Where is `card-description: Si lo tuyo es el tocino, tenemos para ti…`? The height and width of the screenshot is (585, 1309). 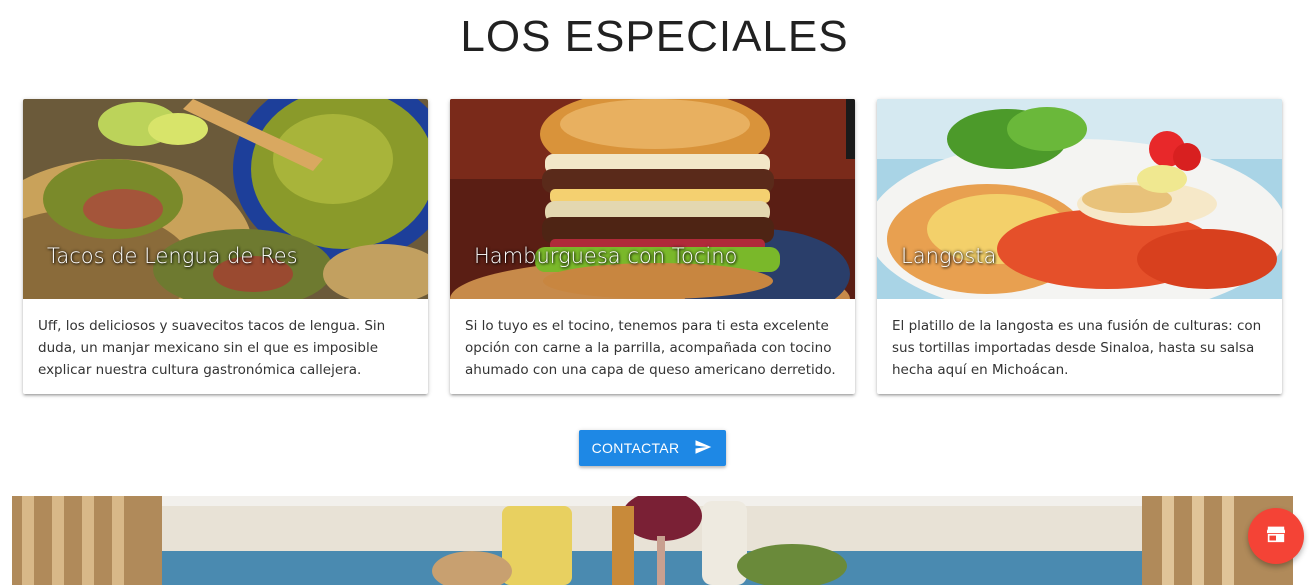 card-description: Si lo tuyo es el tocino, tenemos para ti… is located at coordinates (650, 348).